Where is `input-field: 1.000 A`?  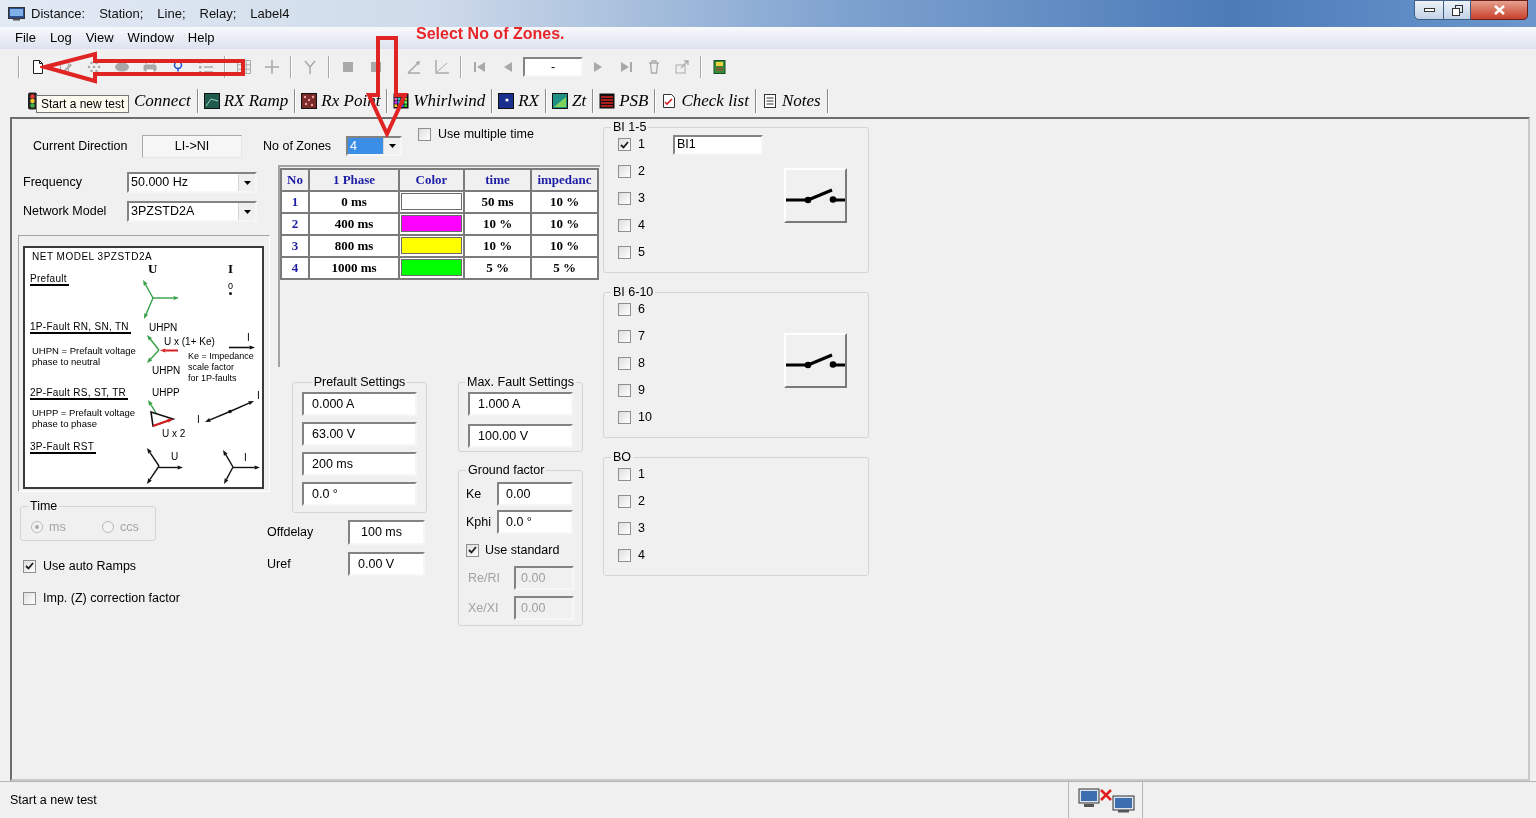 input-field: 1.000 A is located at coordinates (520, 404).